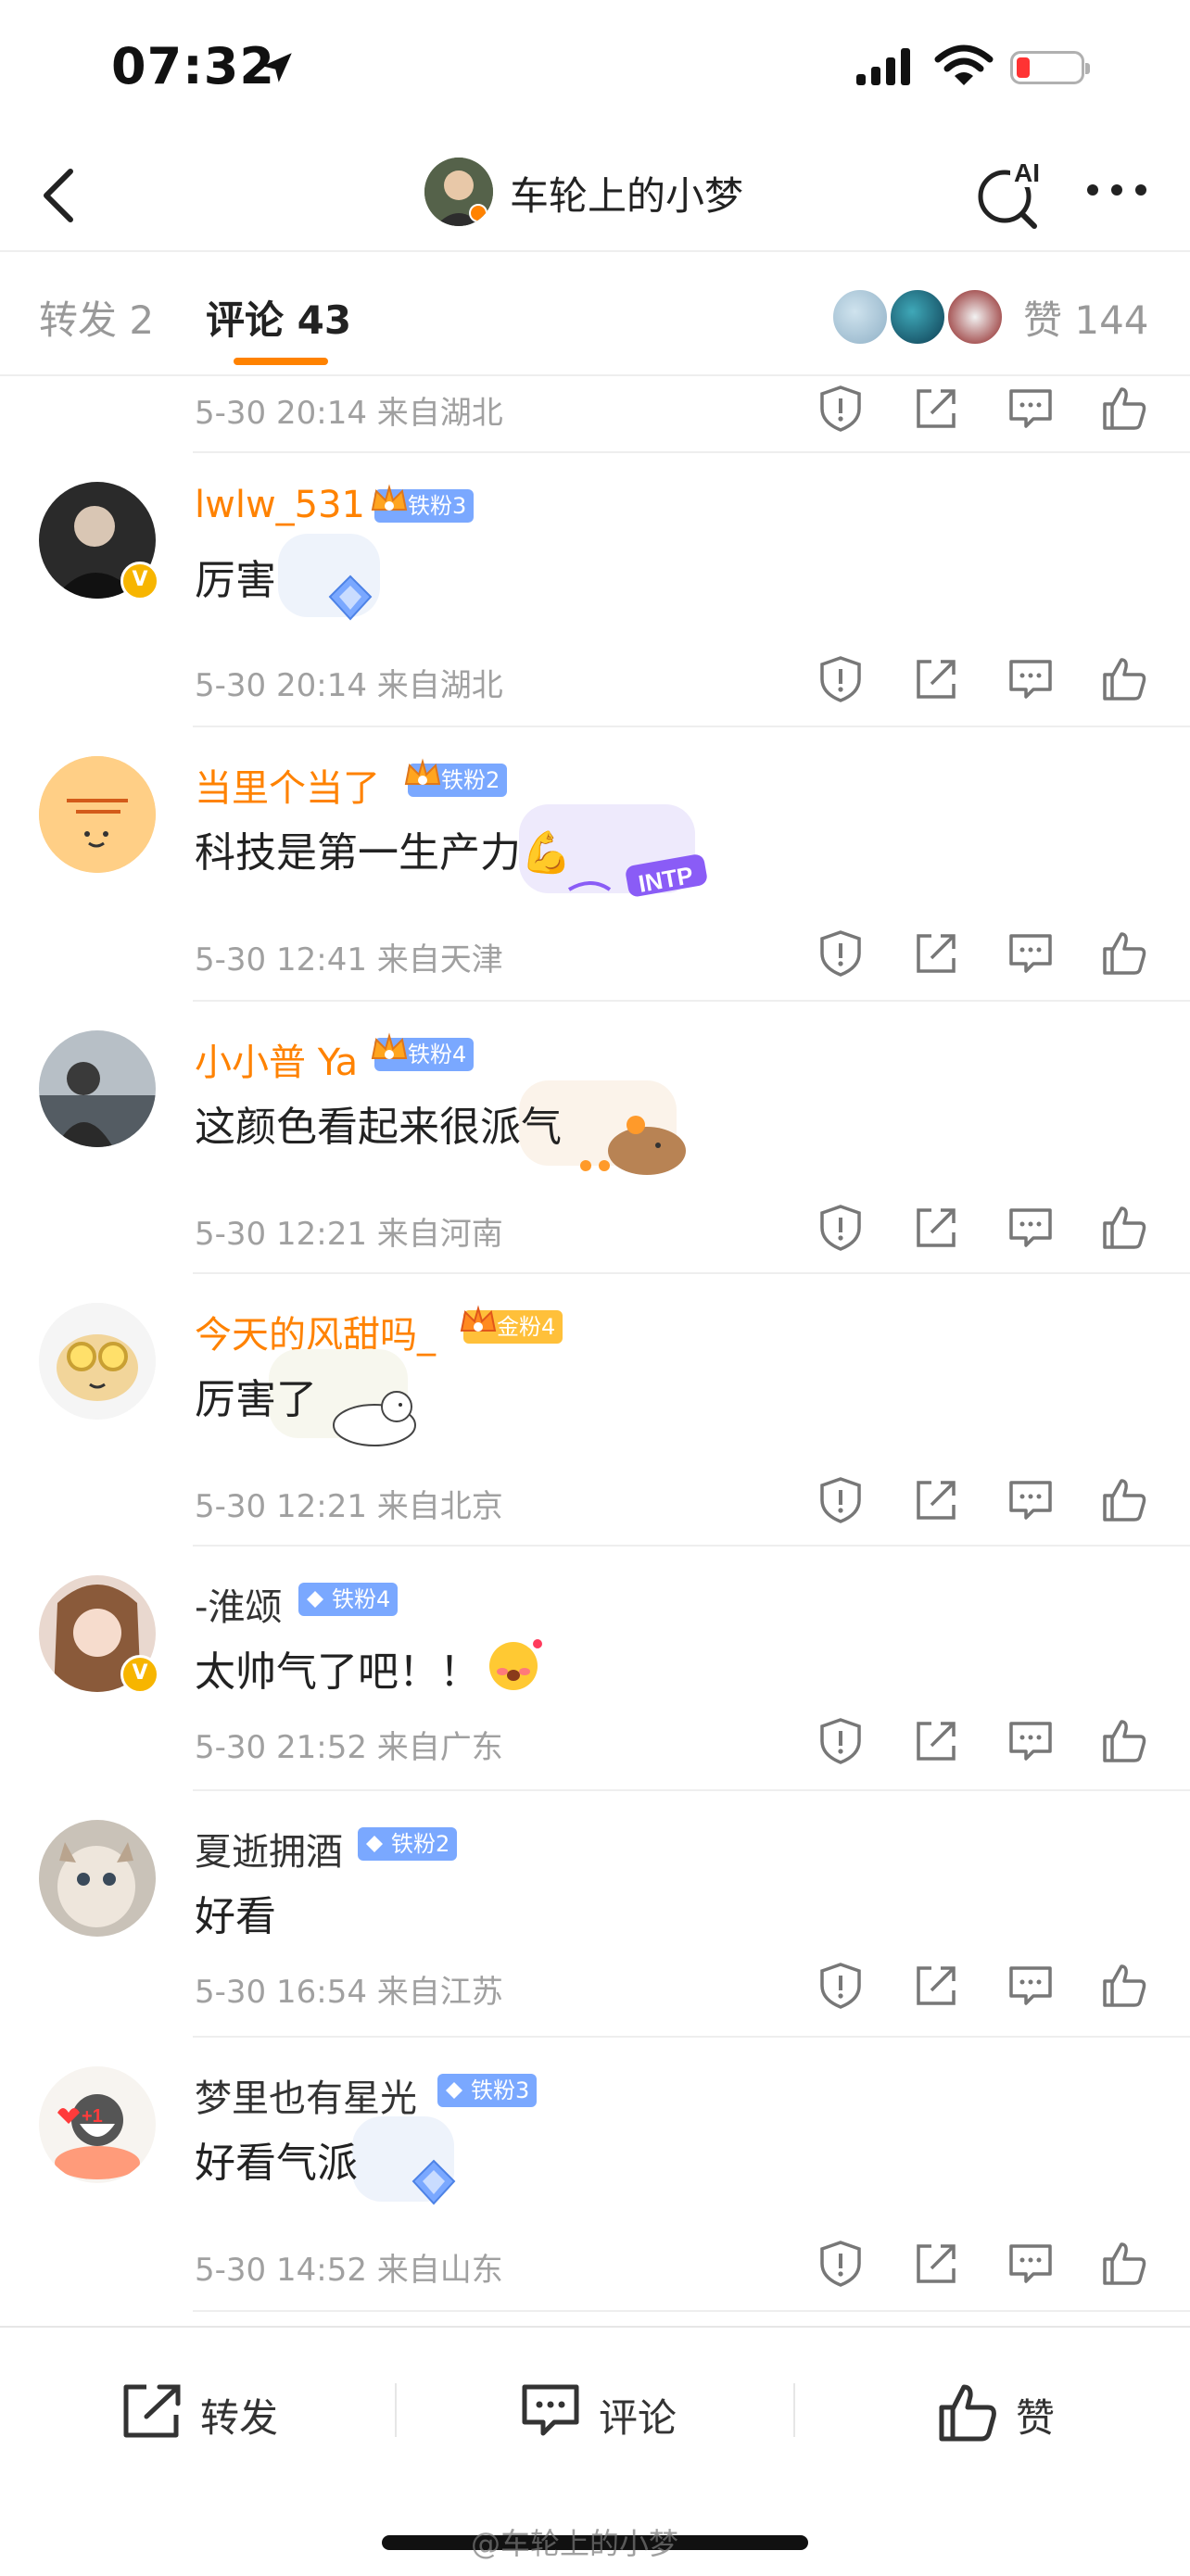 This screenshot has width=1190, height=2576. I want to click on commenter-name: 梦里也有星光, so click(306, 2095).